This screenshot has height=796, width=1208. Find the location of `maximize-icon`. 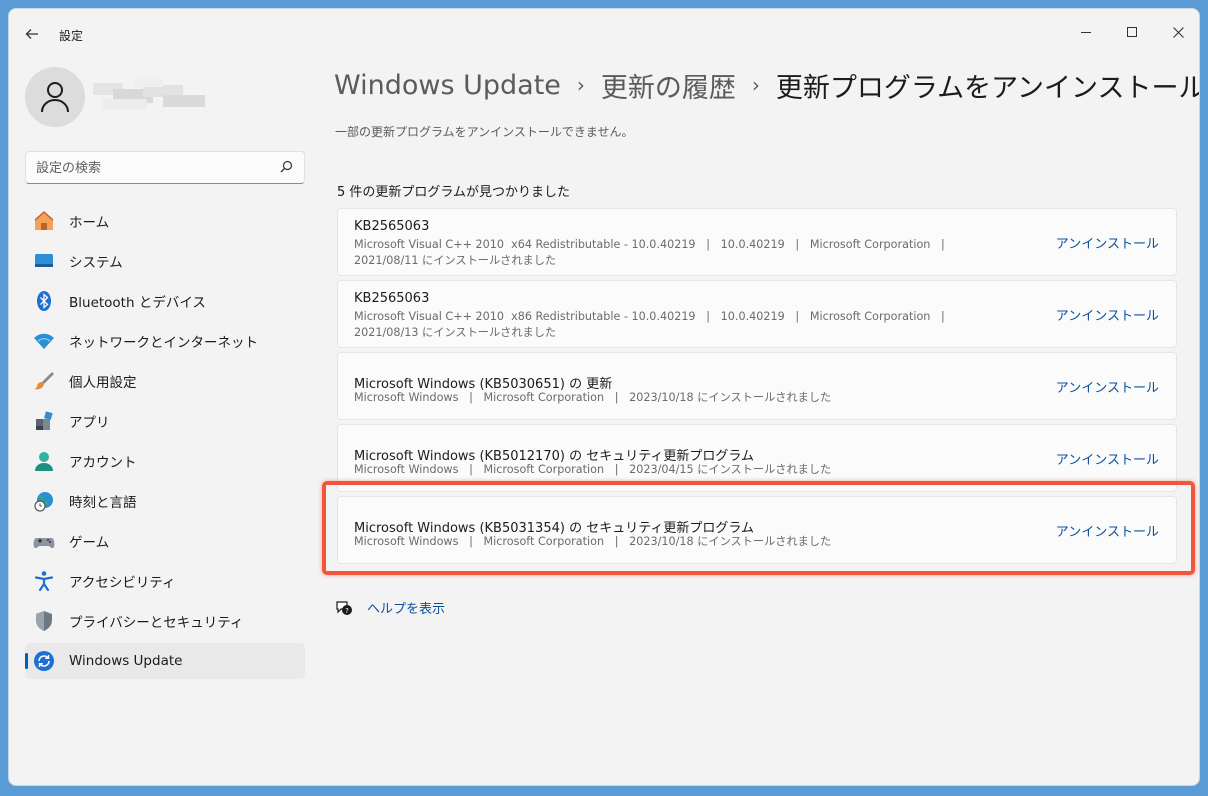

maximize-icon is located at coordinates (1132, 32).